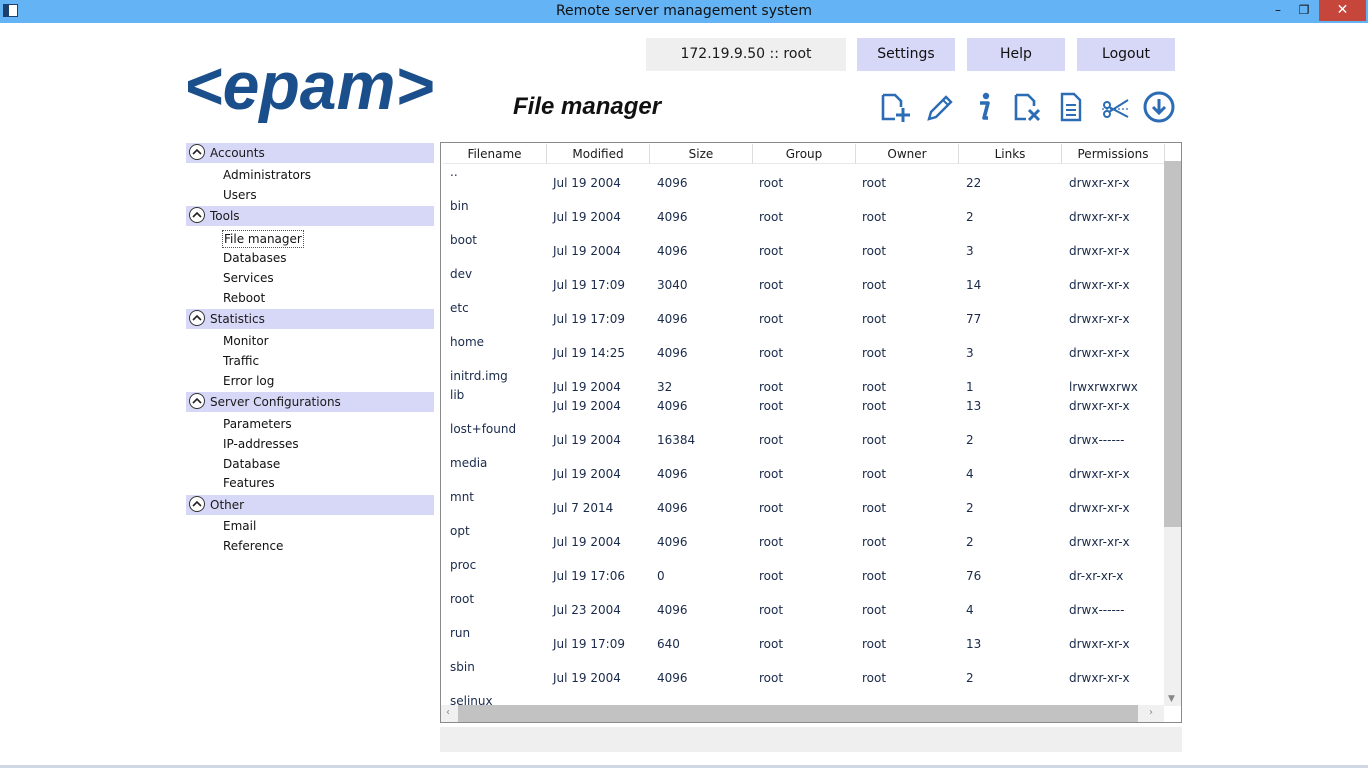 The height and width of the screenshot is (768, 1368). What do you see at coordinates (237, 153) in the screenshot?
I see `sidebar-section-label: Accounts` at bounding box center [237, 153].